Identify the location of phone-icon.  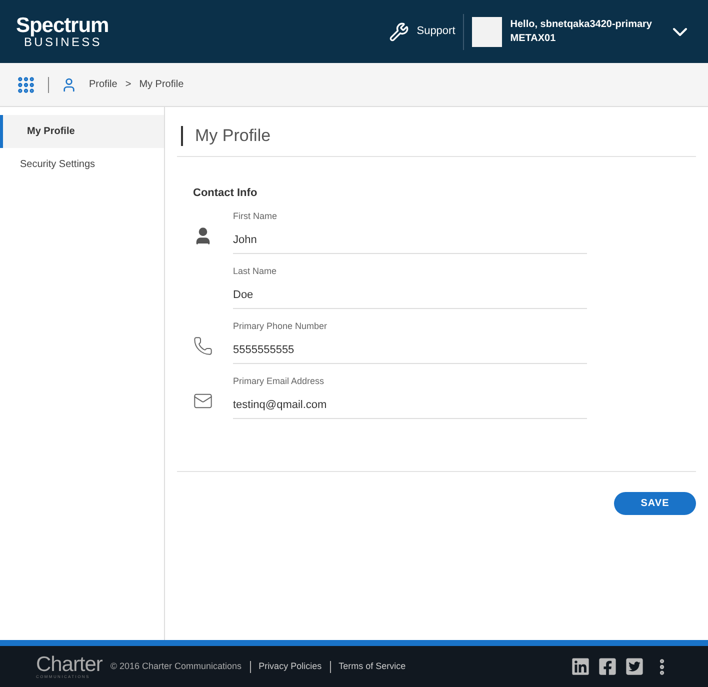
(203, 346).